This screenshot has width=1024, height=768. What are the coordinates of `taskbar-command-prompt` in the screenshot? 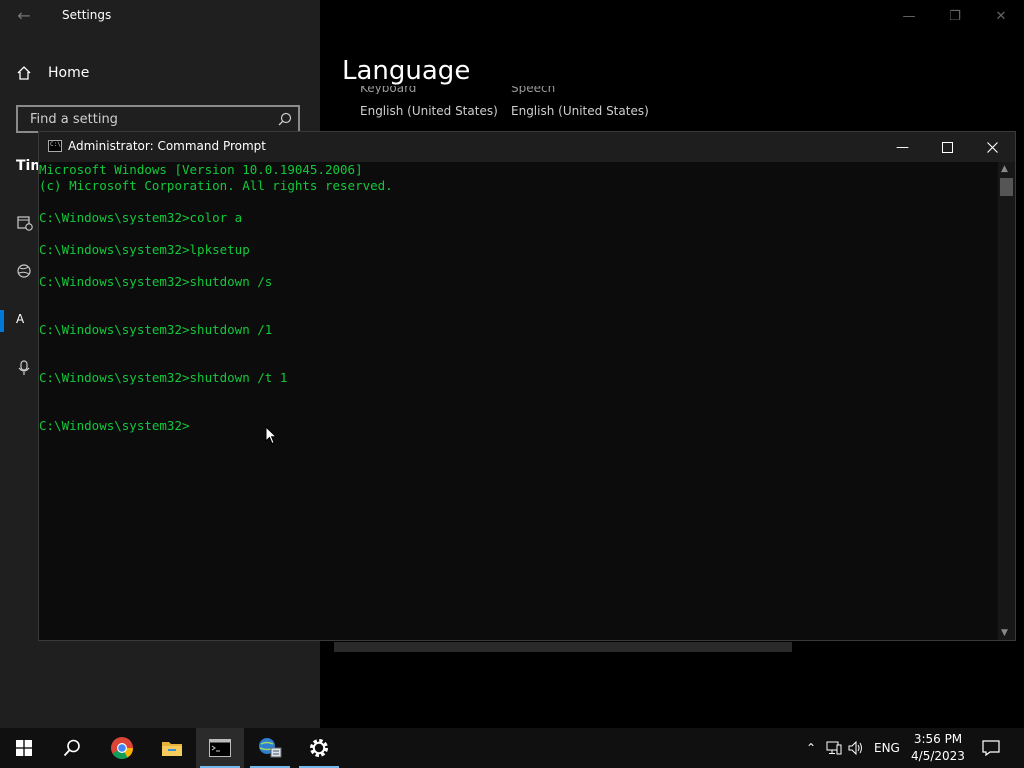 It's located at (220, 748).